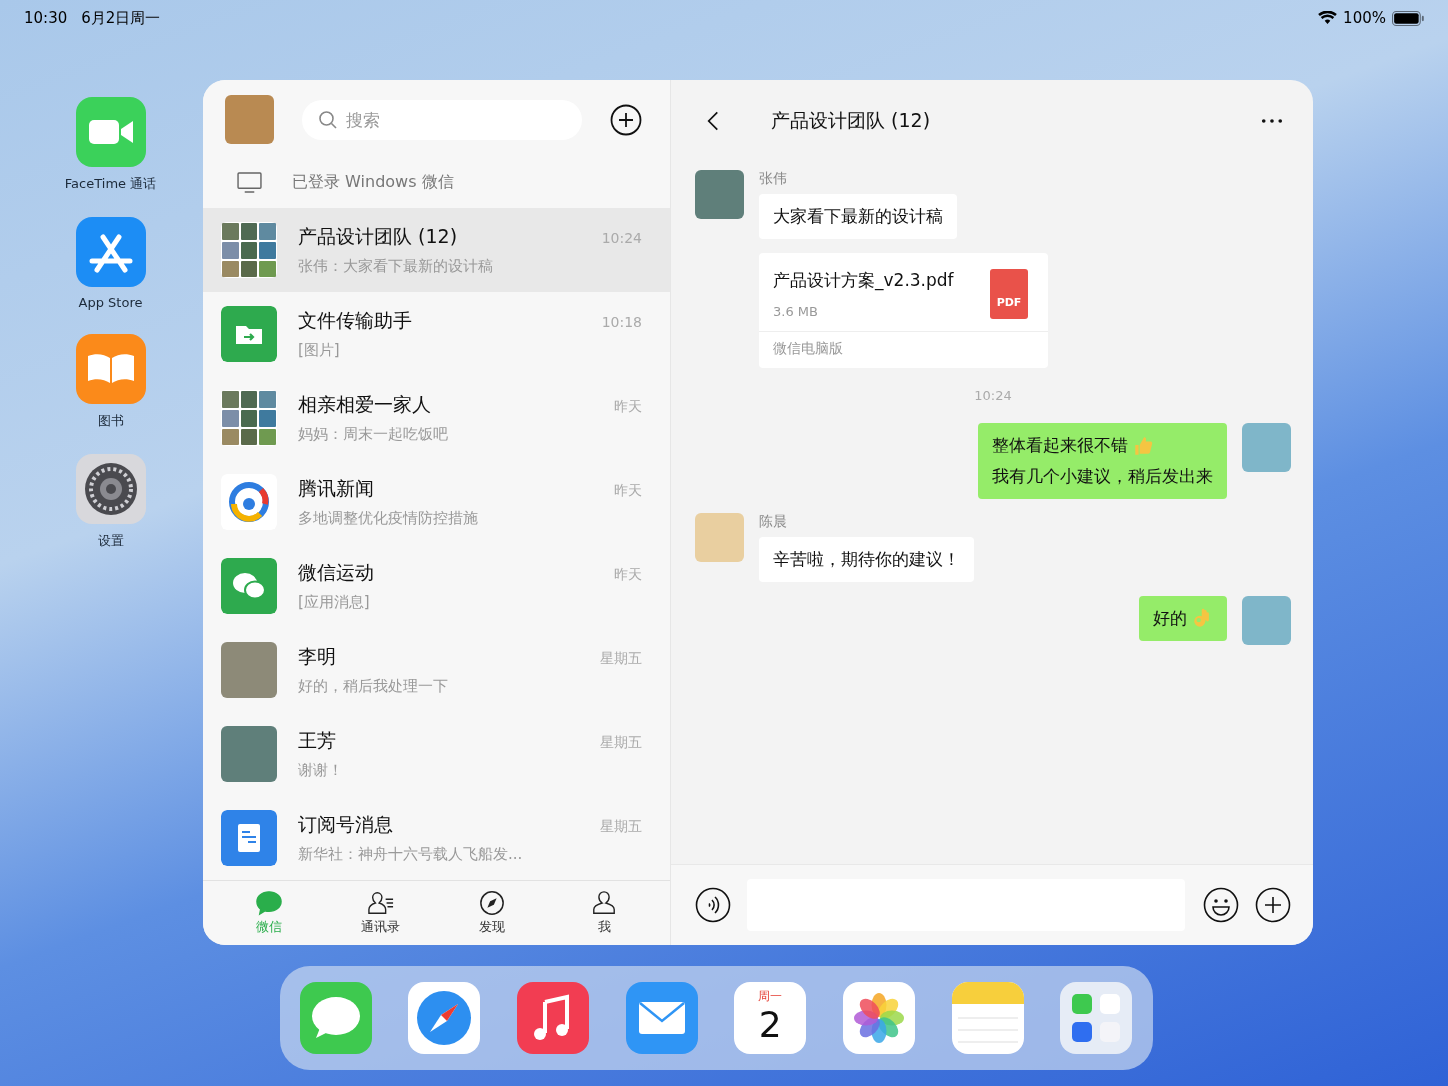  Describe the element at coordinates (121, 18) in the screenshot. I see `status-date: 6月2日周一` at that location.